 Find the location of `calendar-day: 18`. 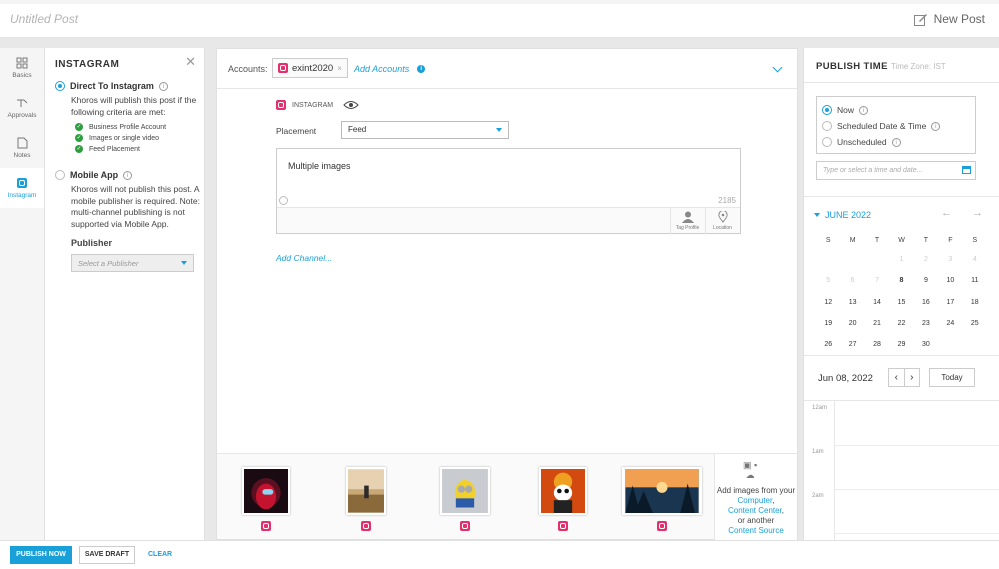

calendar-day: 18 is located at coordinates (975, 302).